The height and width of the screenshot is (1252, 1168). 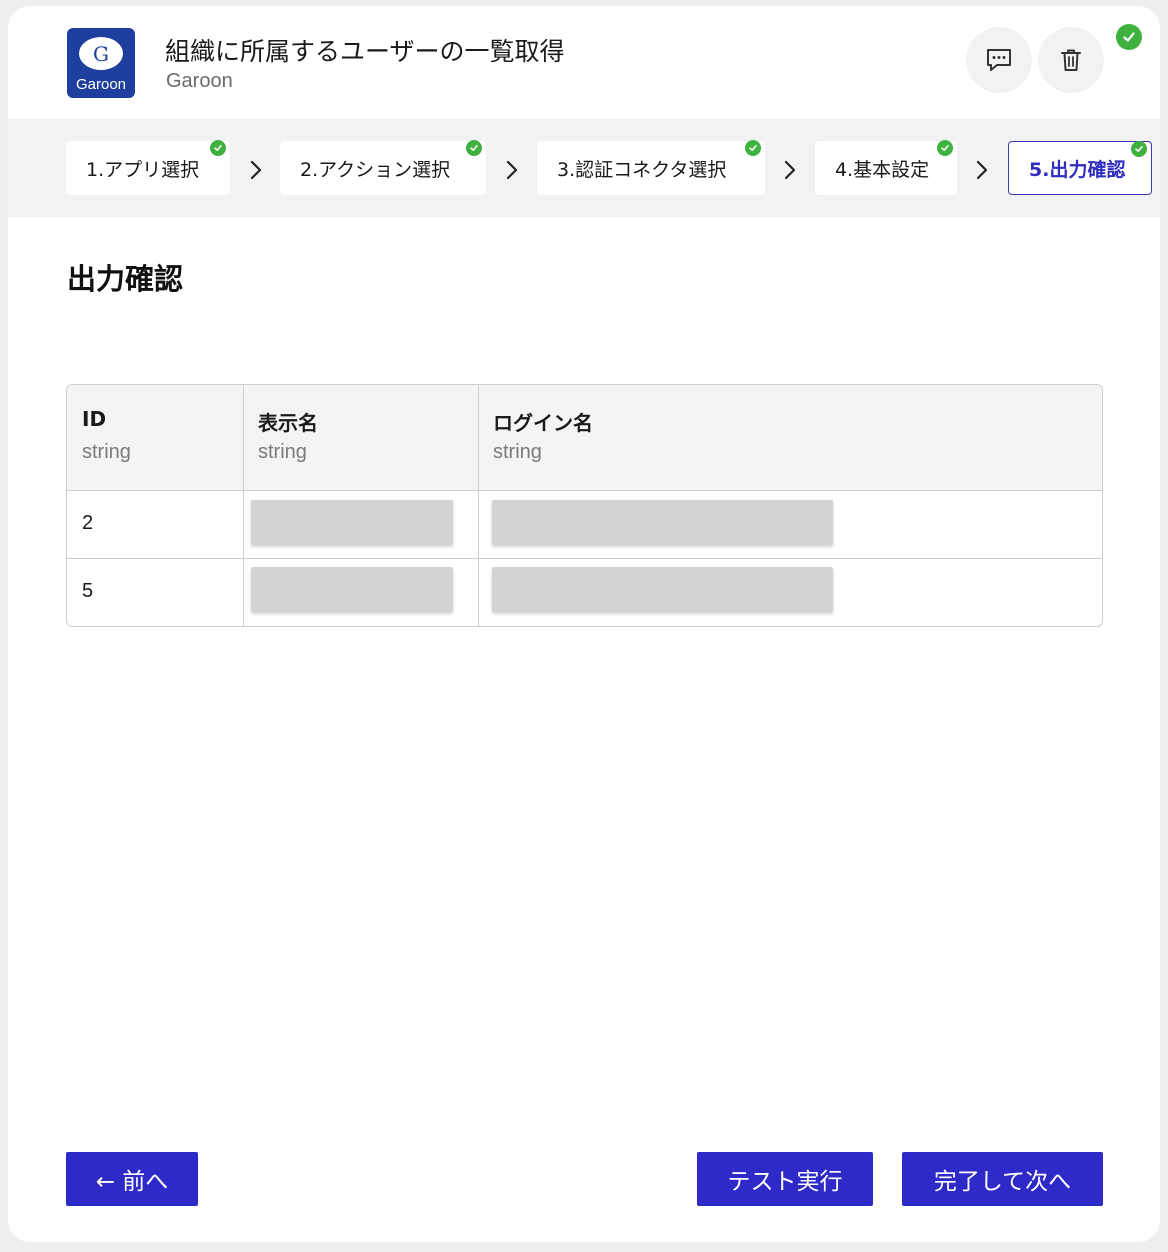 I want to click on status-check-icon, so click(x=1129, y=37).